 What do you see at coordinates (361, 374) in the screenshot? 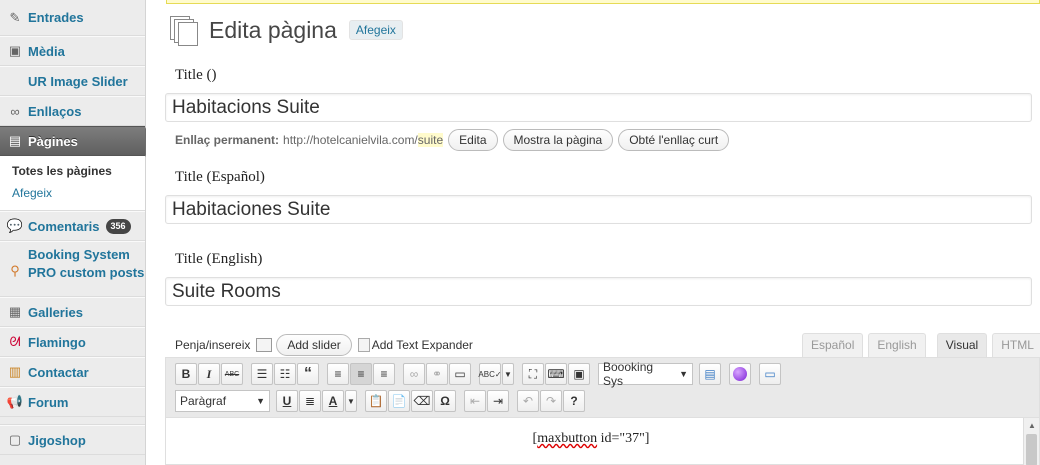
I see `align-center-icon: ≡` at bounding box center [361, 374].